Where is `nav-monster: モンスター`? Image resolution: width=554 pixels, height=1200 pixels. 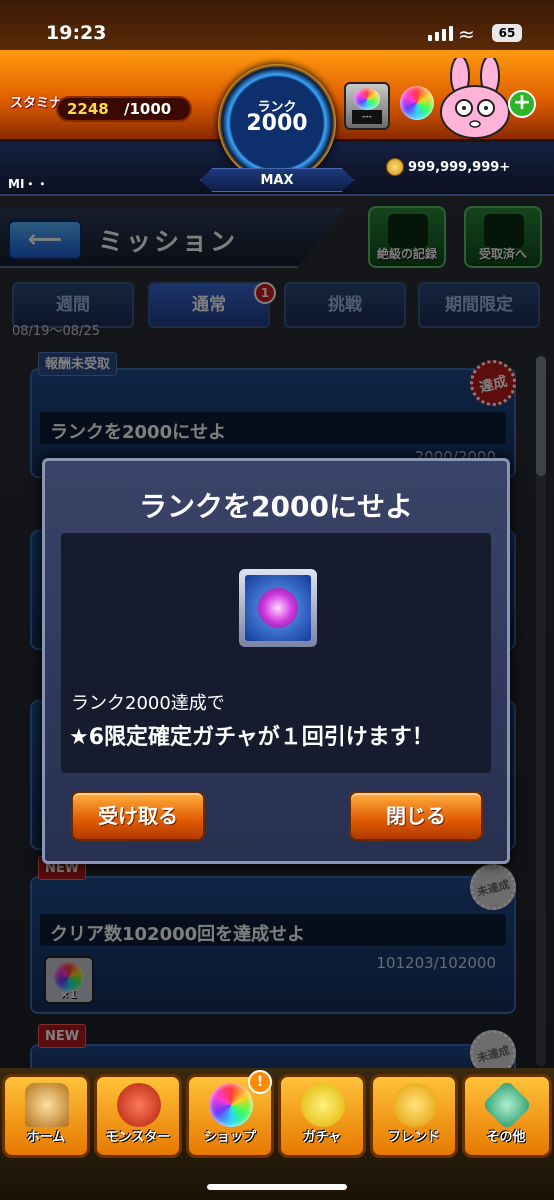 nav-monster: モンスター is located at coordinates (138, 1116).